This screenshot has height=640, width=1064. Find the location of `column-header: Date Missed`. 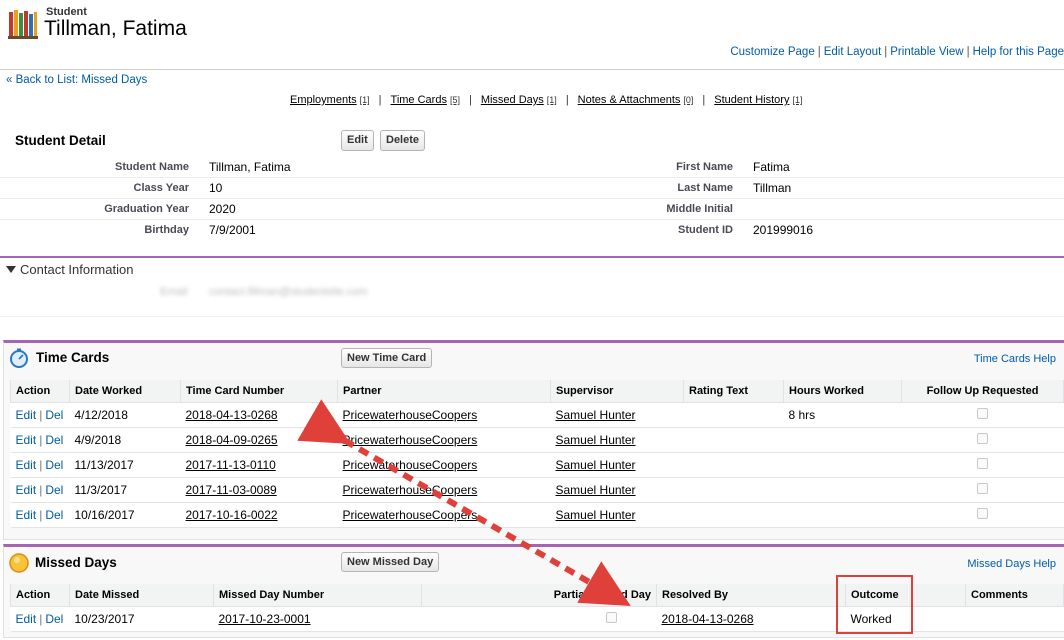

column-header: Date Missed is located at coordinates (141, 595).